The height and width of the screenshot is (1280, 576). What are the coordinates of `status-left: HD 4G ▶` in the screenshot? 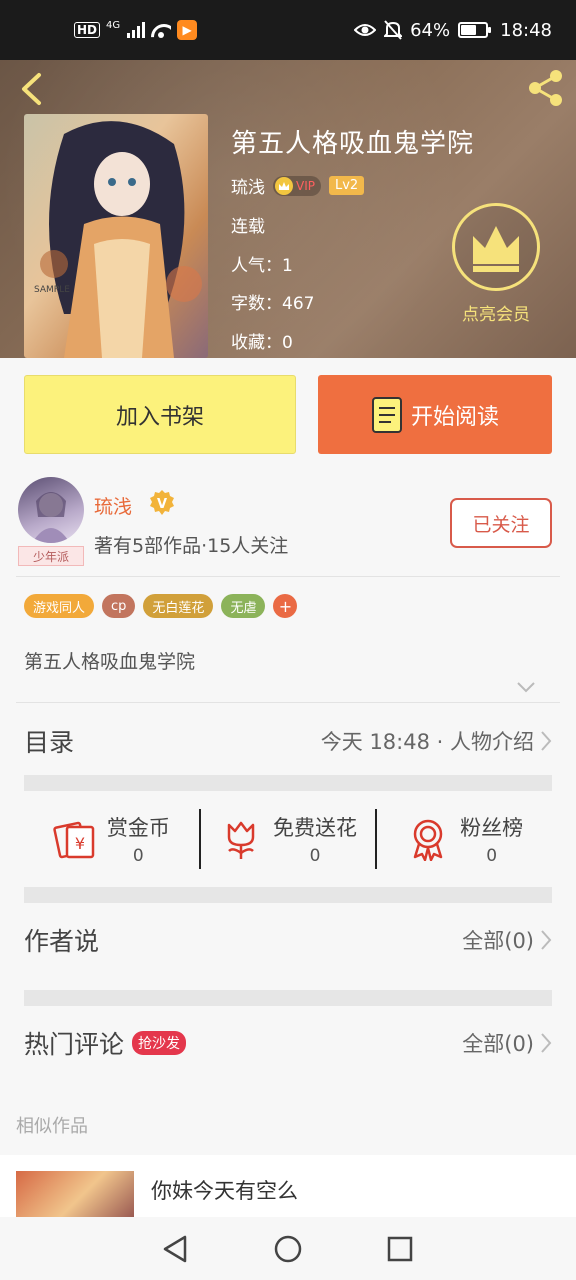 It's located at (136, 30).